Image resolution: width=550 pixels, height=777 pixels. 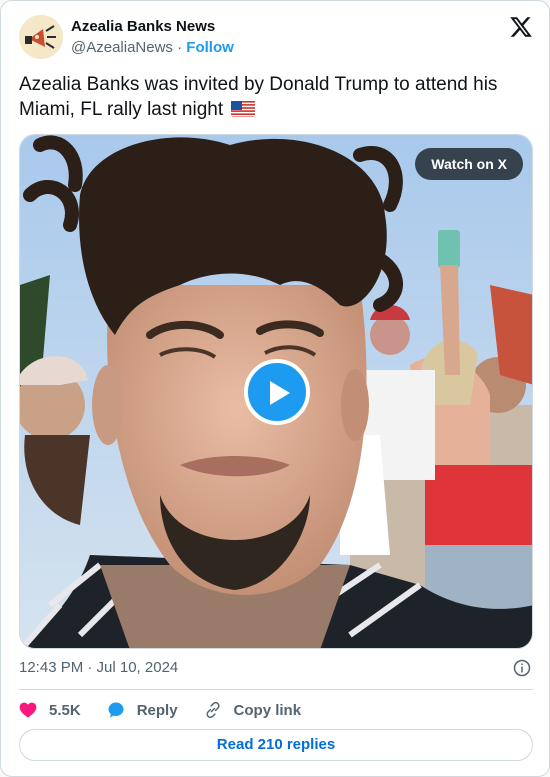 I want to click on us-flag-icon, so click(x=243, y=108).